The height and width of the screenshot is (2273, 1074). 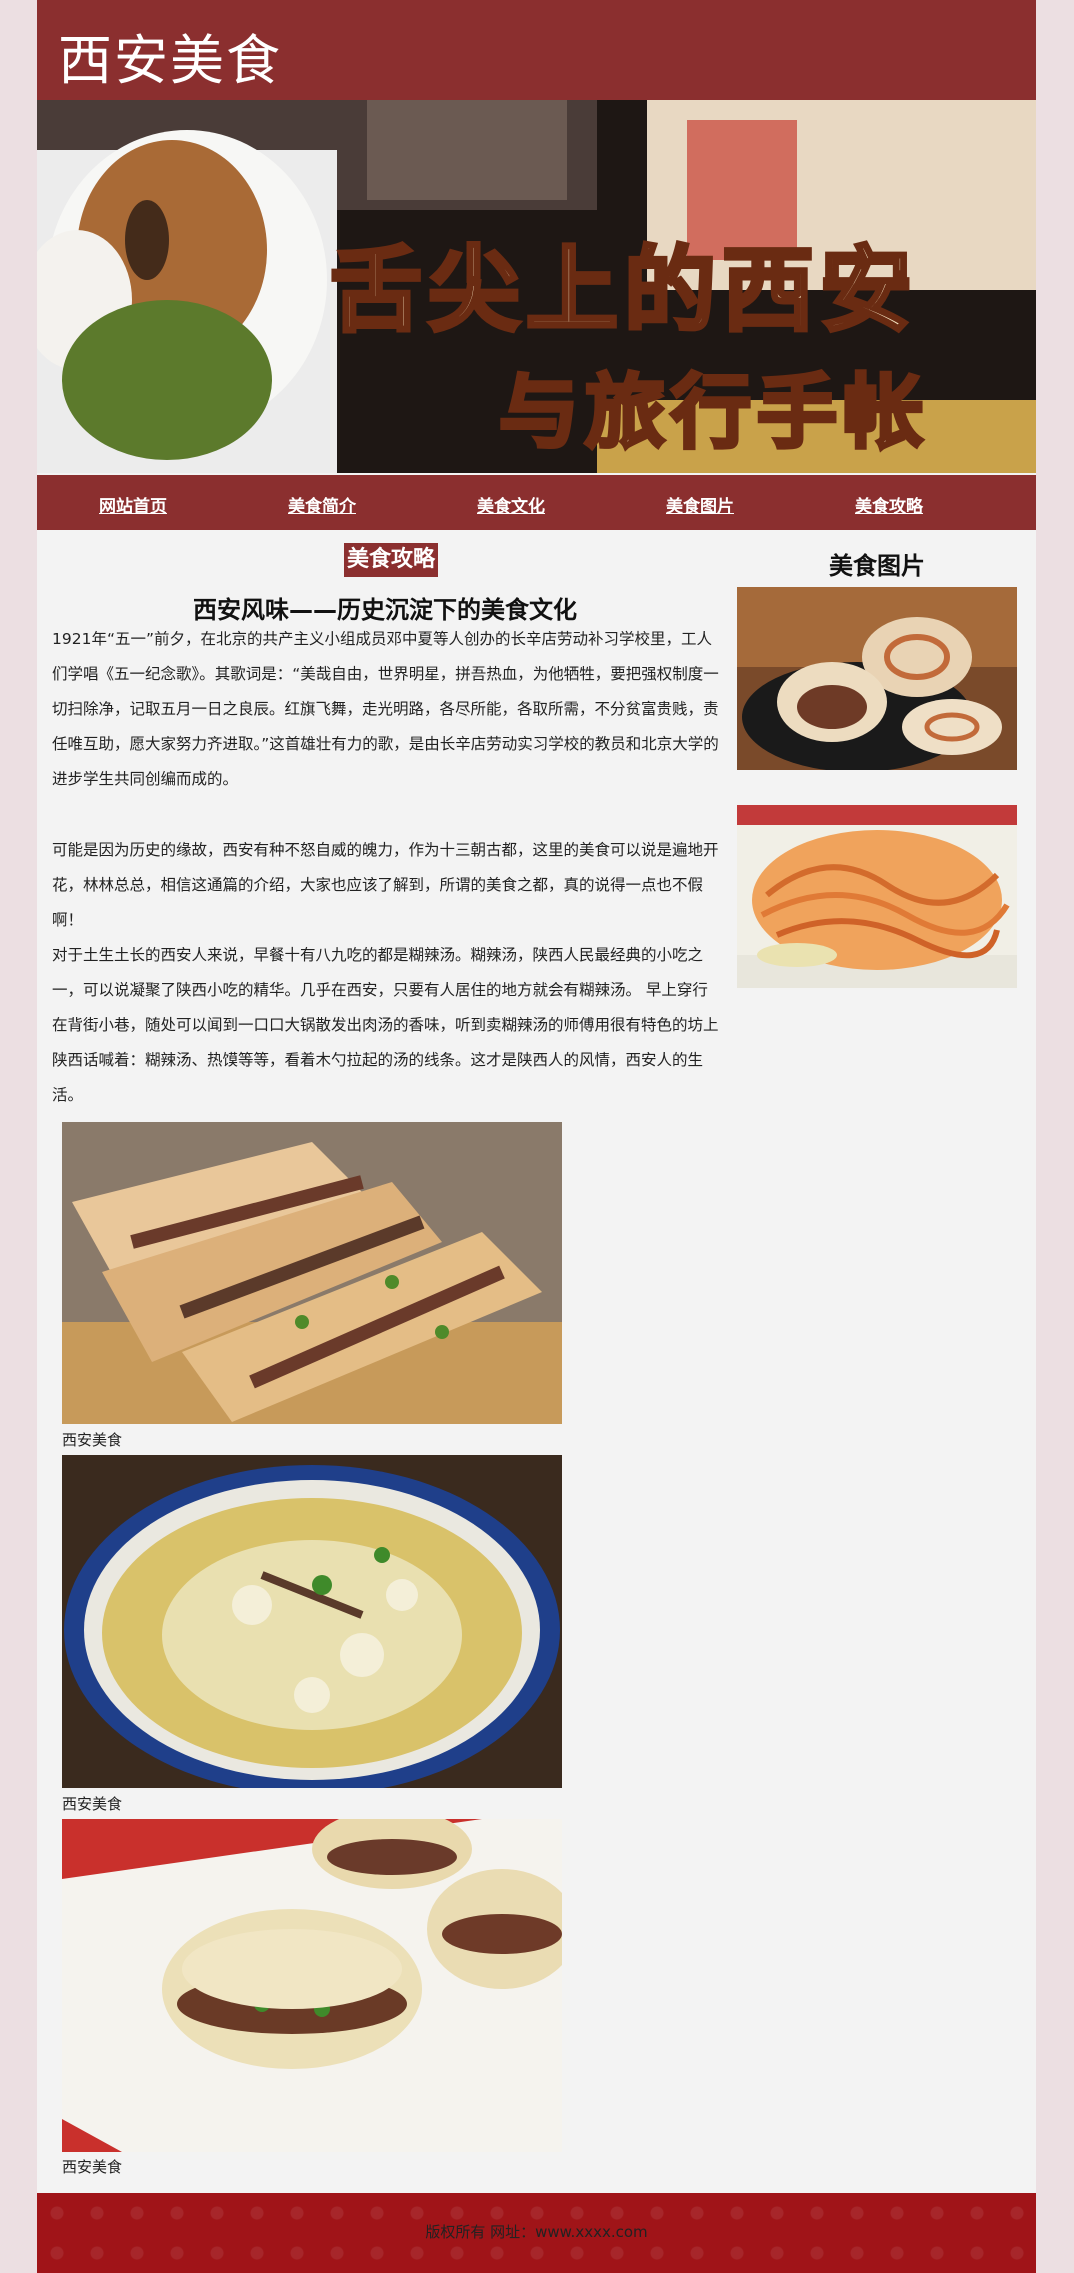 I want to click on banner-title-line1: 舌尖上的西安, so click(x=623, y=290).